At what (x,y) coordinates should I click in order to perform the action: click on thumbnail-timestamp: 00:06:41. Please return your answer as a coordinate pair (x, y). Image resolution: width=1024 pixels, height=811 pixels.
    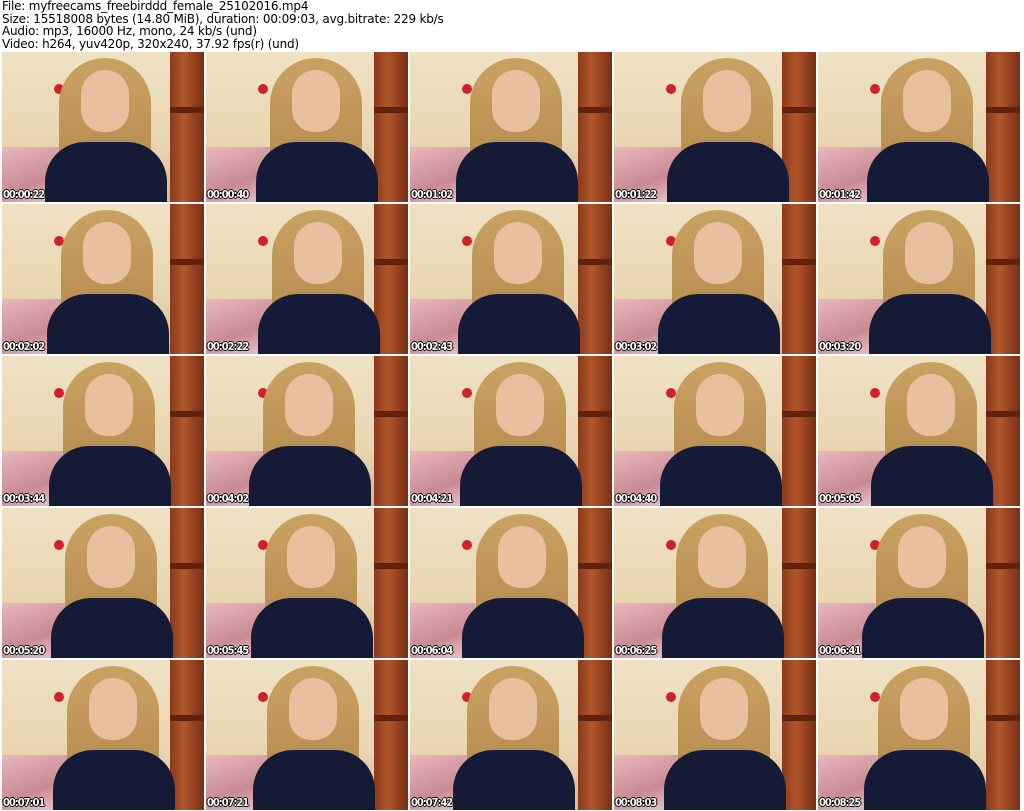
    Looking at the image, I should click on (840, 650).